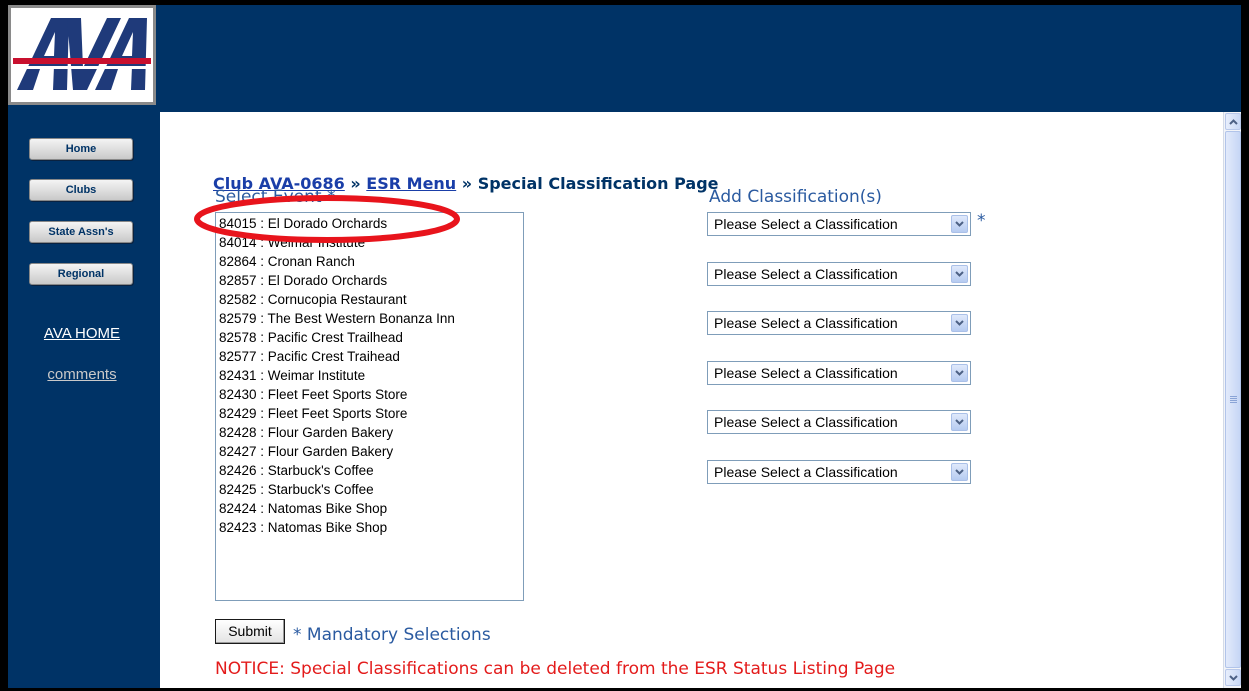 Image resolution: width=1249 pixels, height=691 pixels. I want to click on ava-logo-graphic, so click(82, 54).